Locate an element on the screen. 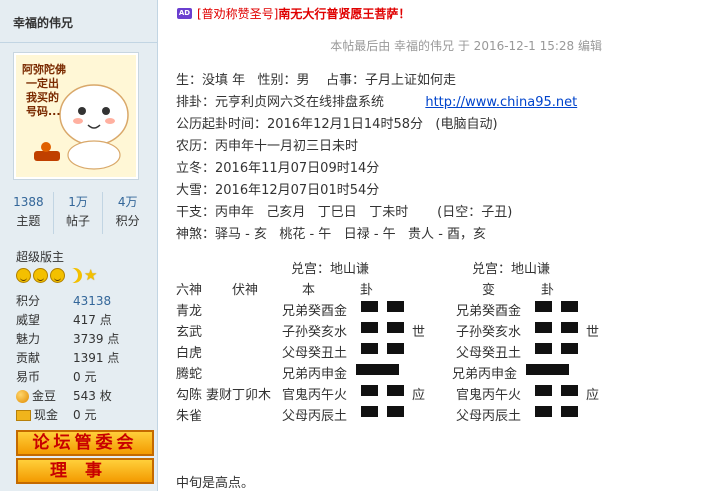  attr-label-with-icon: 现金 is located at coordinates (44, 415).